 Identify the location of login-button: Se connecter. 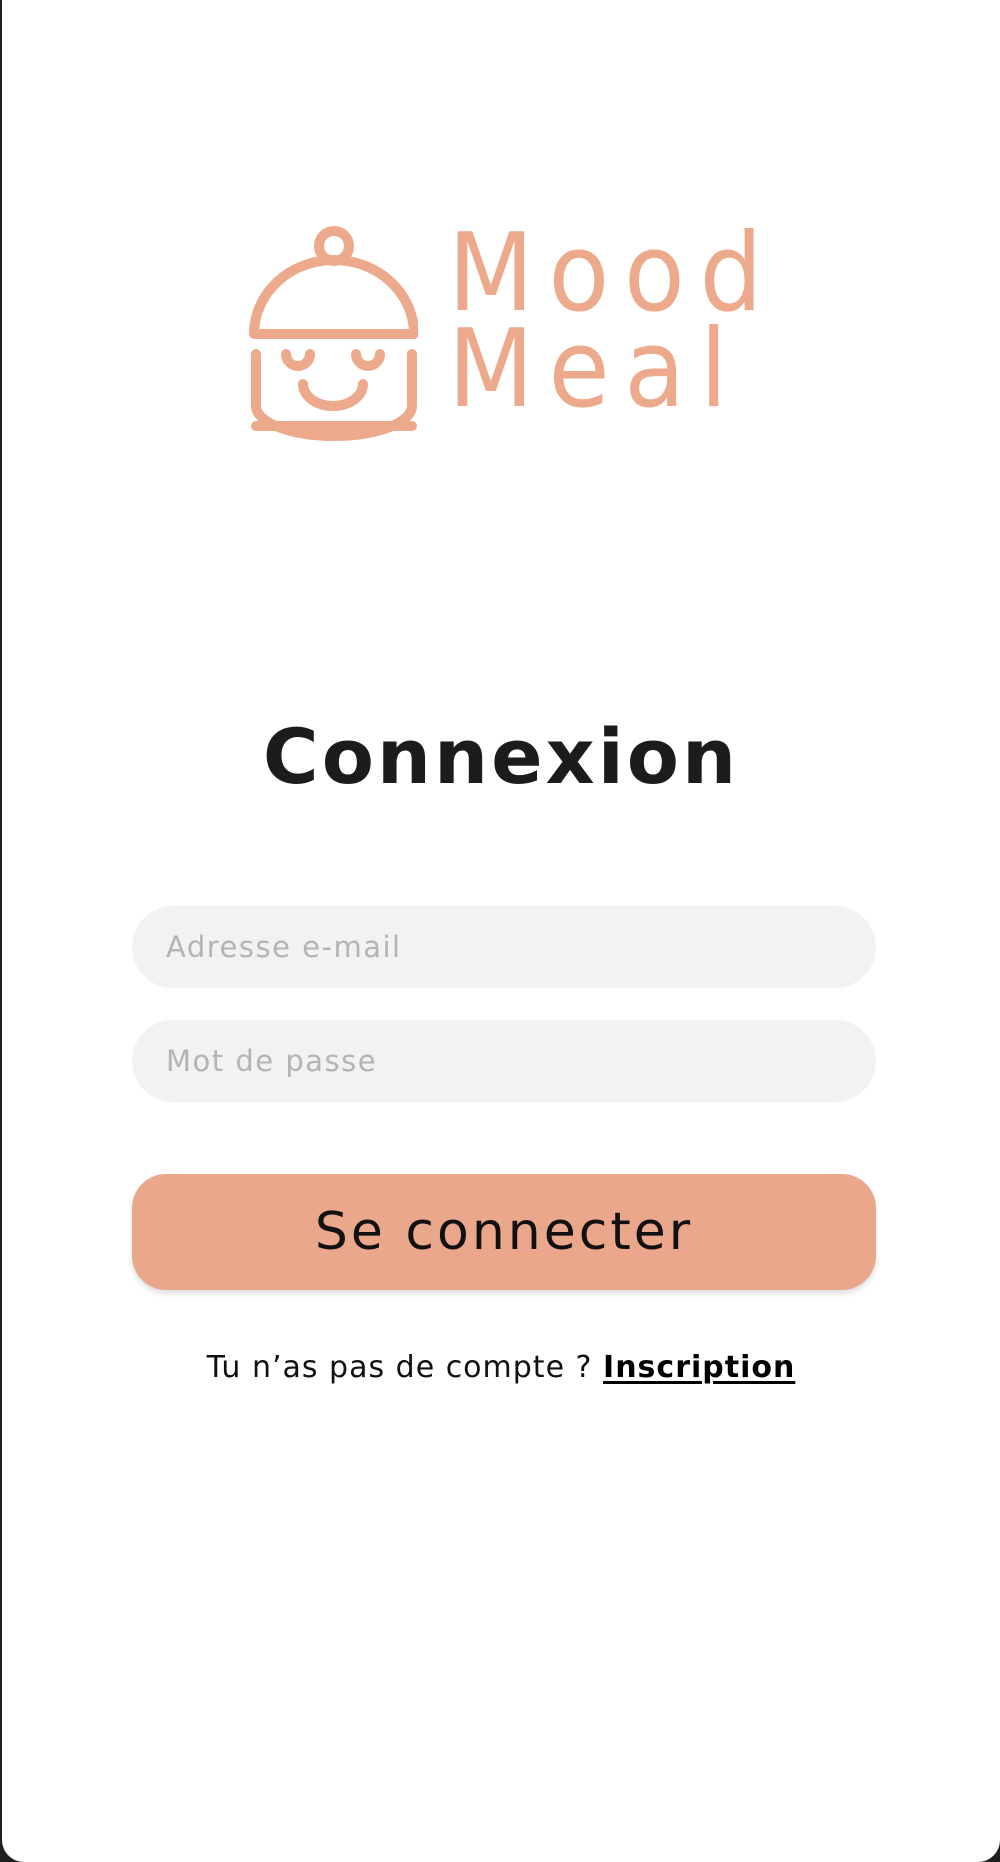
(504, 1232).